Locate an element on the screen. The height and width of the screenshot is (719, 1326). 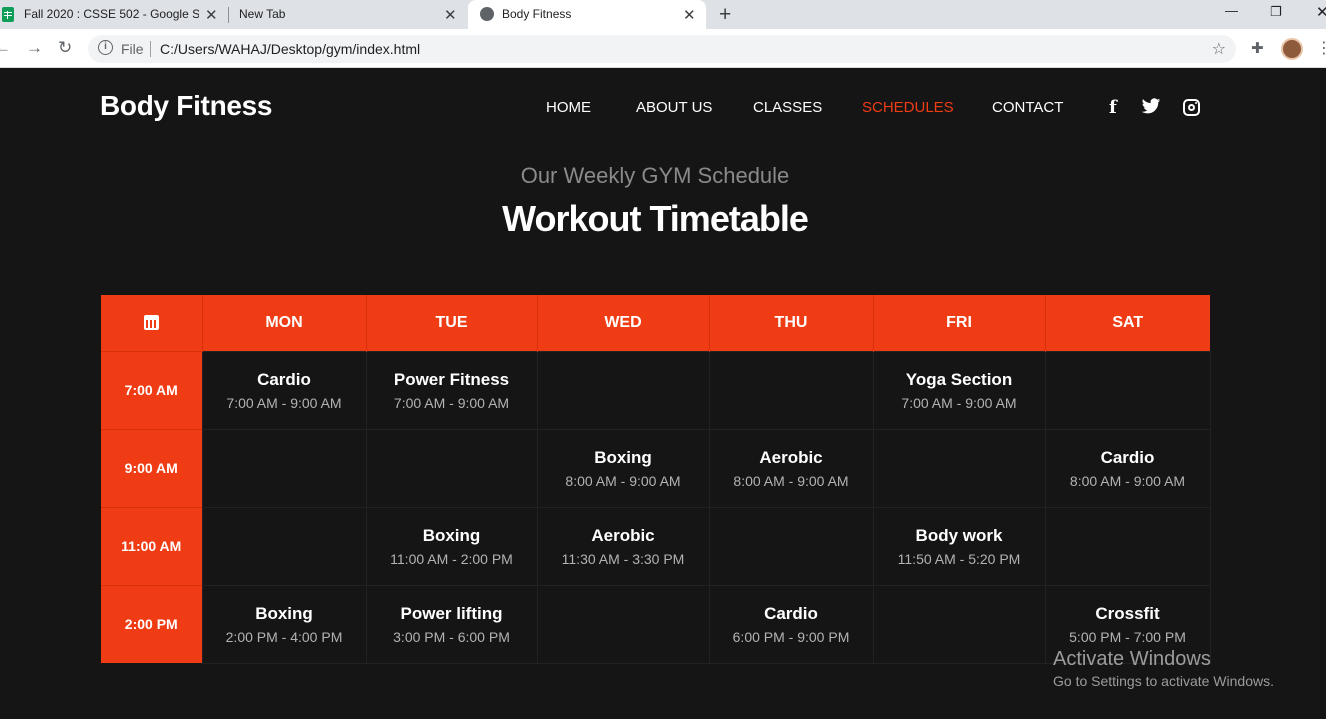
schedule-cell: Boxing 11:00 AM - 2:00 PM is located at coordinates (451, 546).